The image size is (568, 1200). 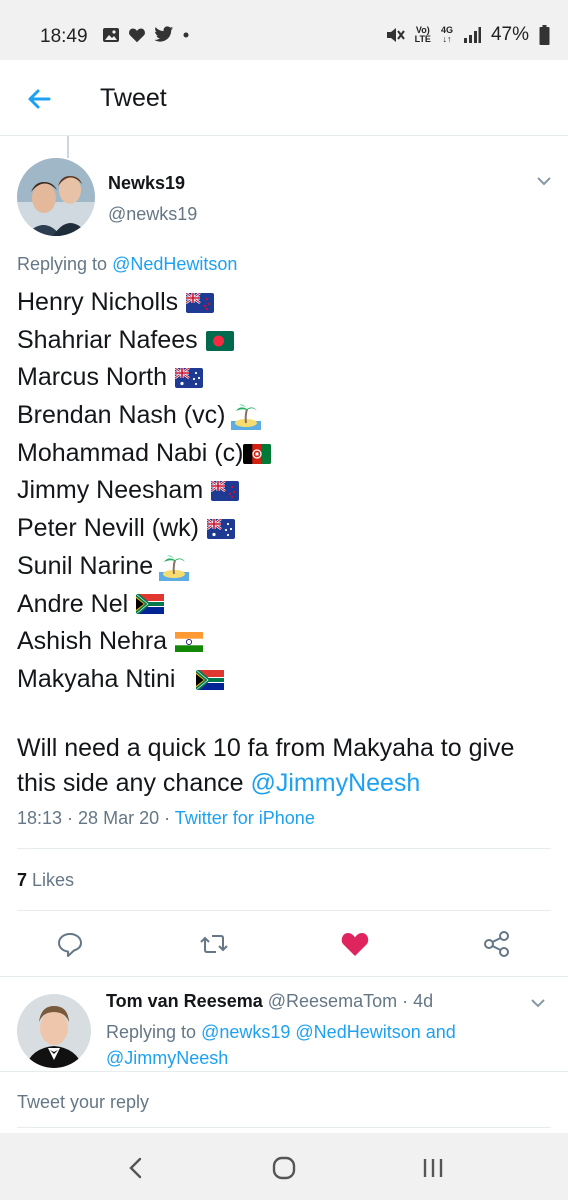 I want to click on heart-filled-icon, so click(x=355, y=944).